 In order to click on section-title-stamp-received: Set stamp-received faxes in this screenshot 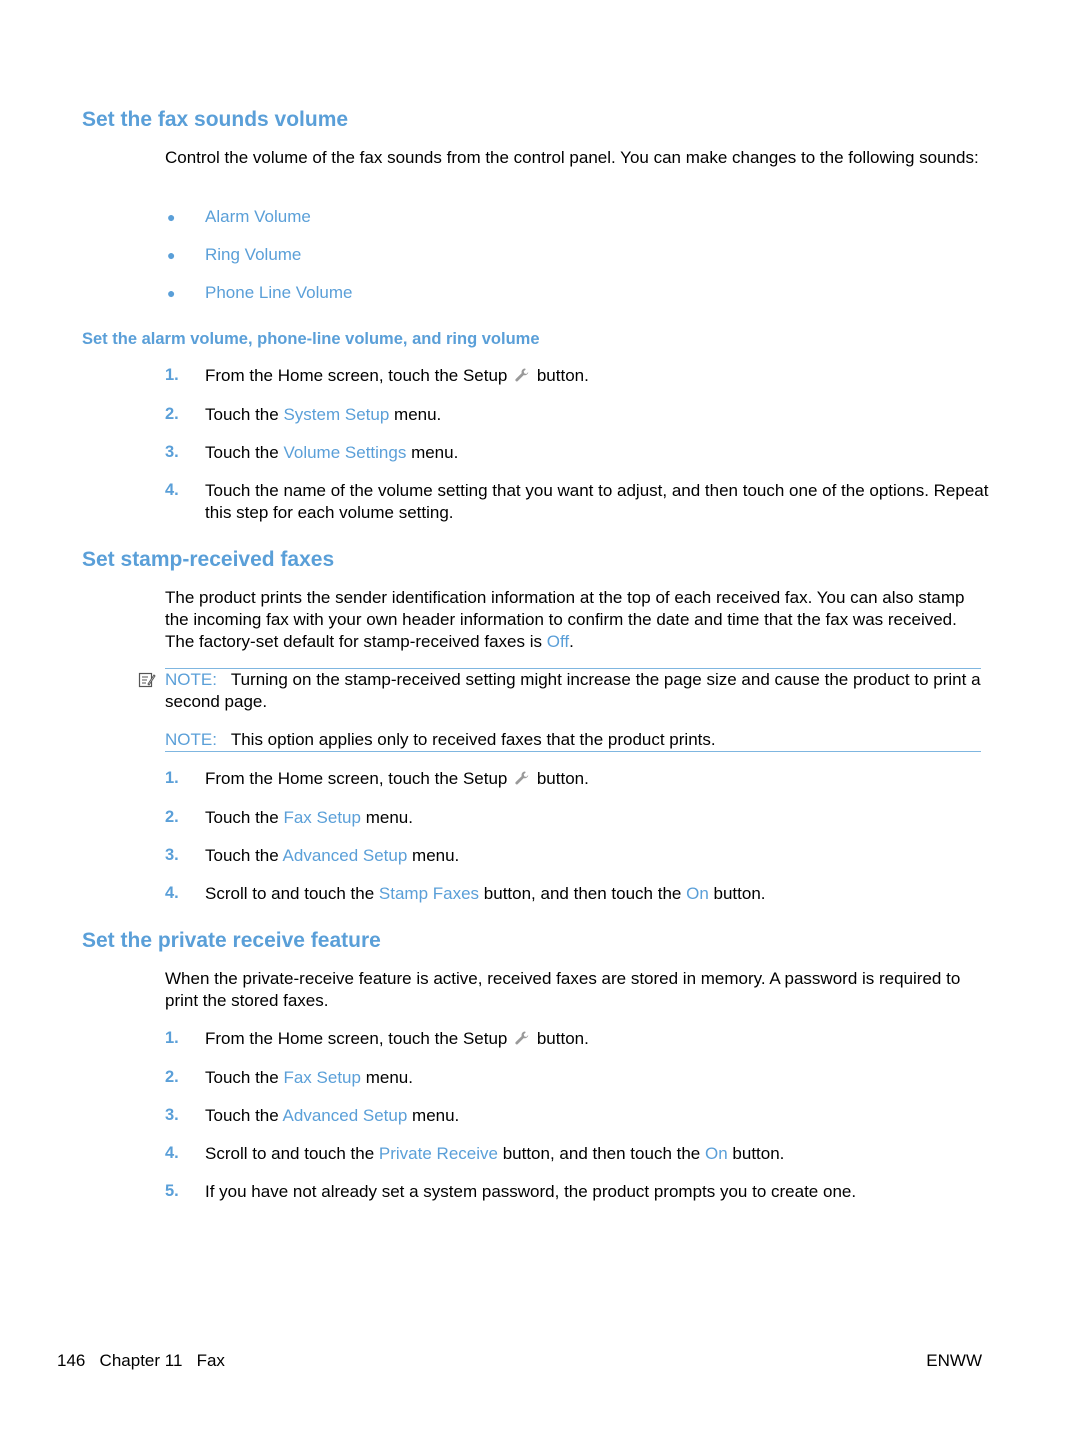, I will do `click(208, 559)`.